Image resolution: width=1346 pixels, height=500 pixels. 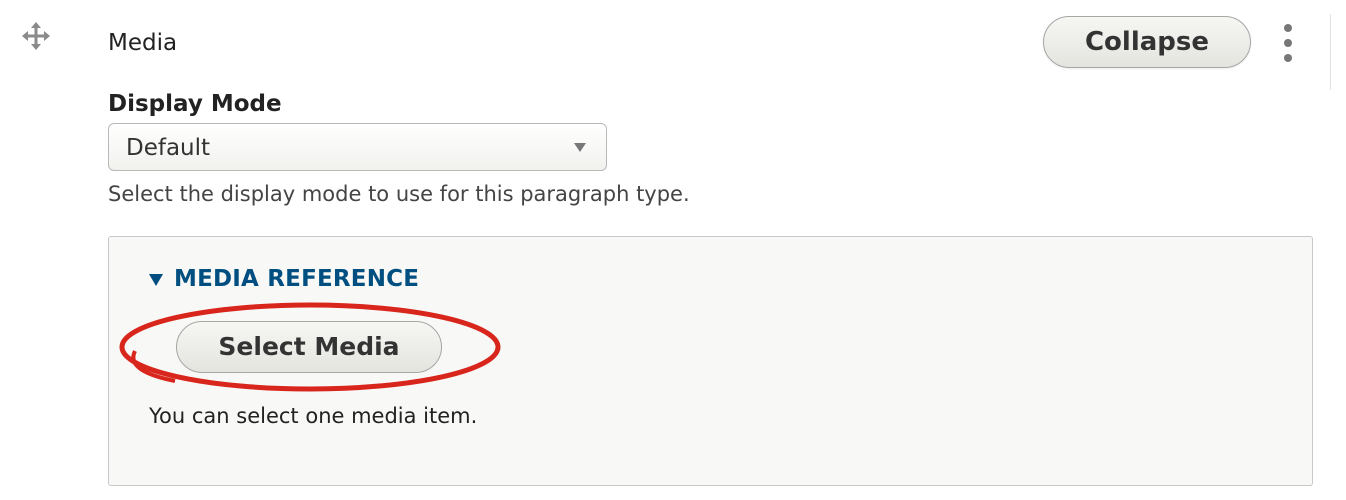 I want to click on chevron-down-icon, so click(x=580, y=147).